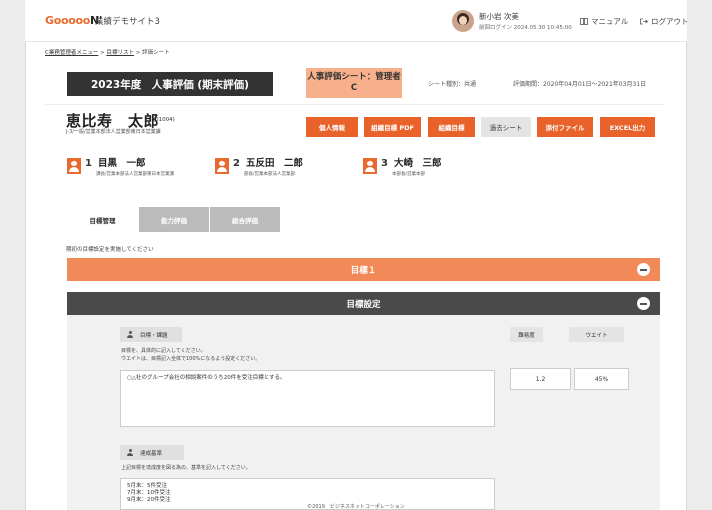  Describe the element at coordinates (392, 127) in the screenshot. I see `pdf-button: 組織目標 PDF` at that location.